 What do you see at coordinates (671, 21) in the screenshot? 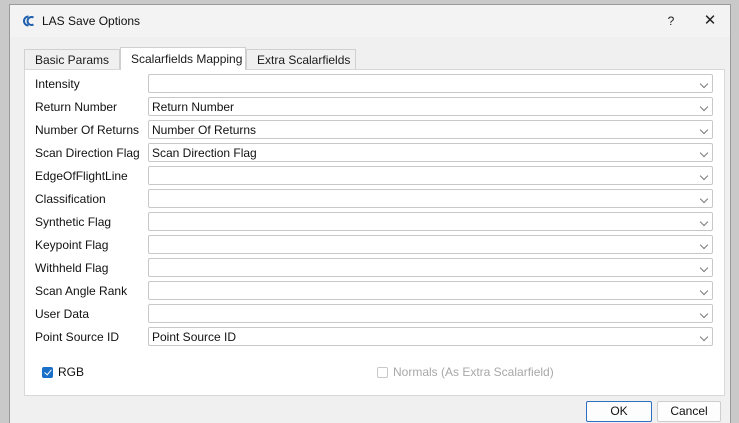
I see `help-button: ?` at bounding box center [671, 21].